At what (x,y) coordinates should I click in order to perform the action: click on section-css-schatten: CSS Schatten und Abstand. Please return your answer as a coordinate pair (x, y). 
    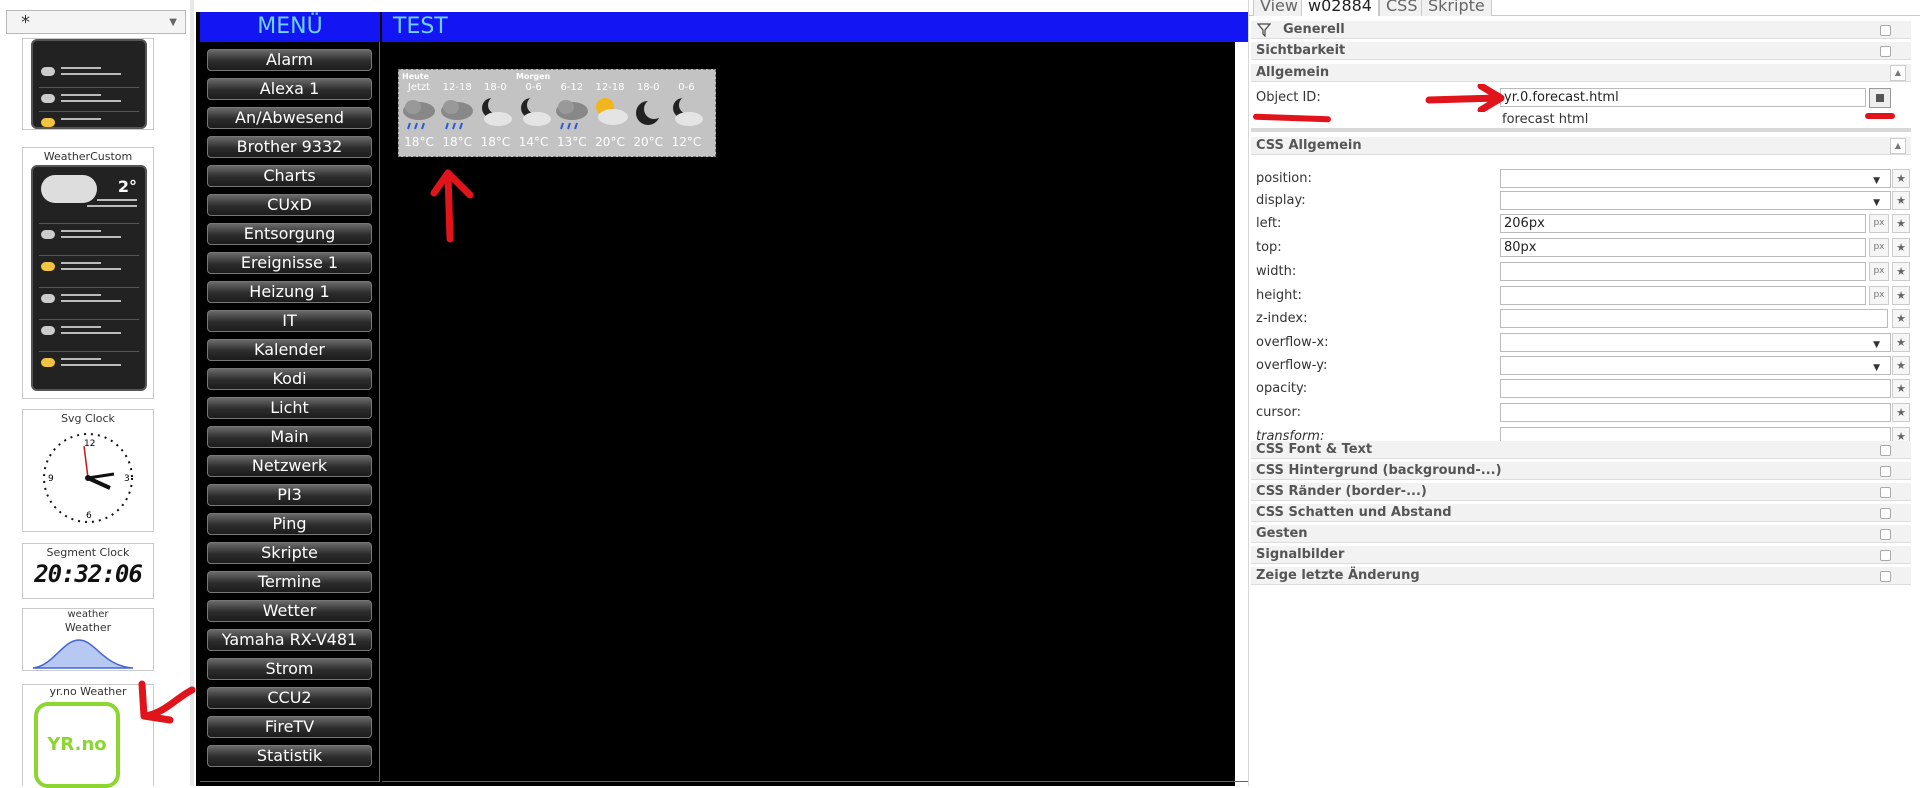
    Looking at the image, I should click on (1581, 513).